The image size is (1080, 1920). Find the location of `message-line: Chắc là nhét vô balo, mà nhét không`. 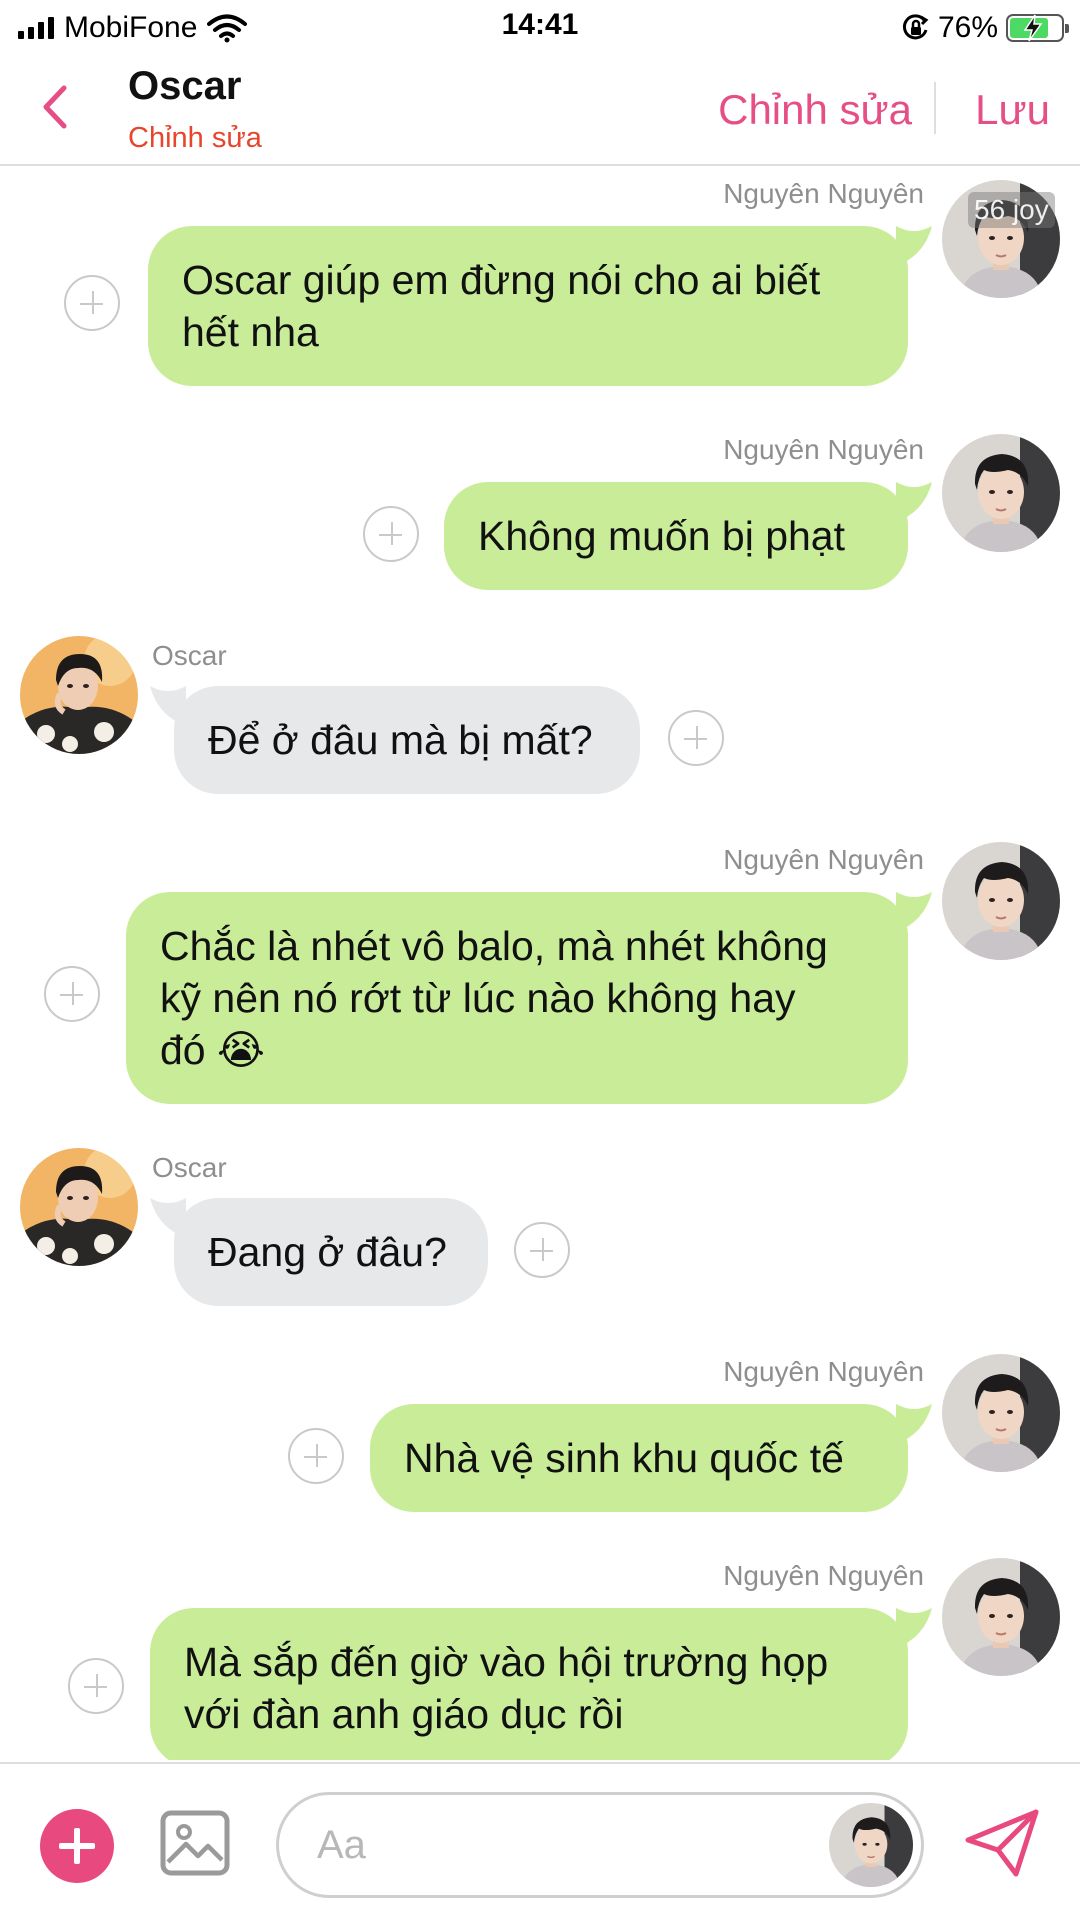

message-line: Chắc là nhét vô balo, mà nhét không is located at coordinates (494, 946).